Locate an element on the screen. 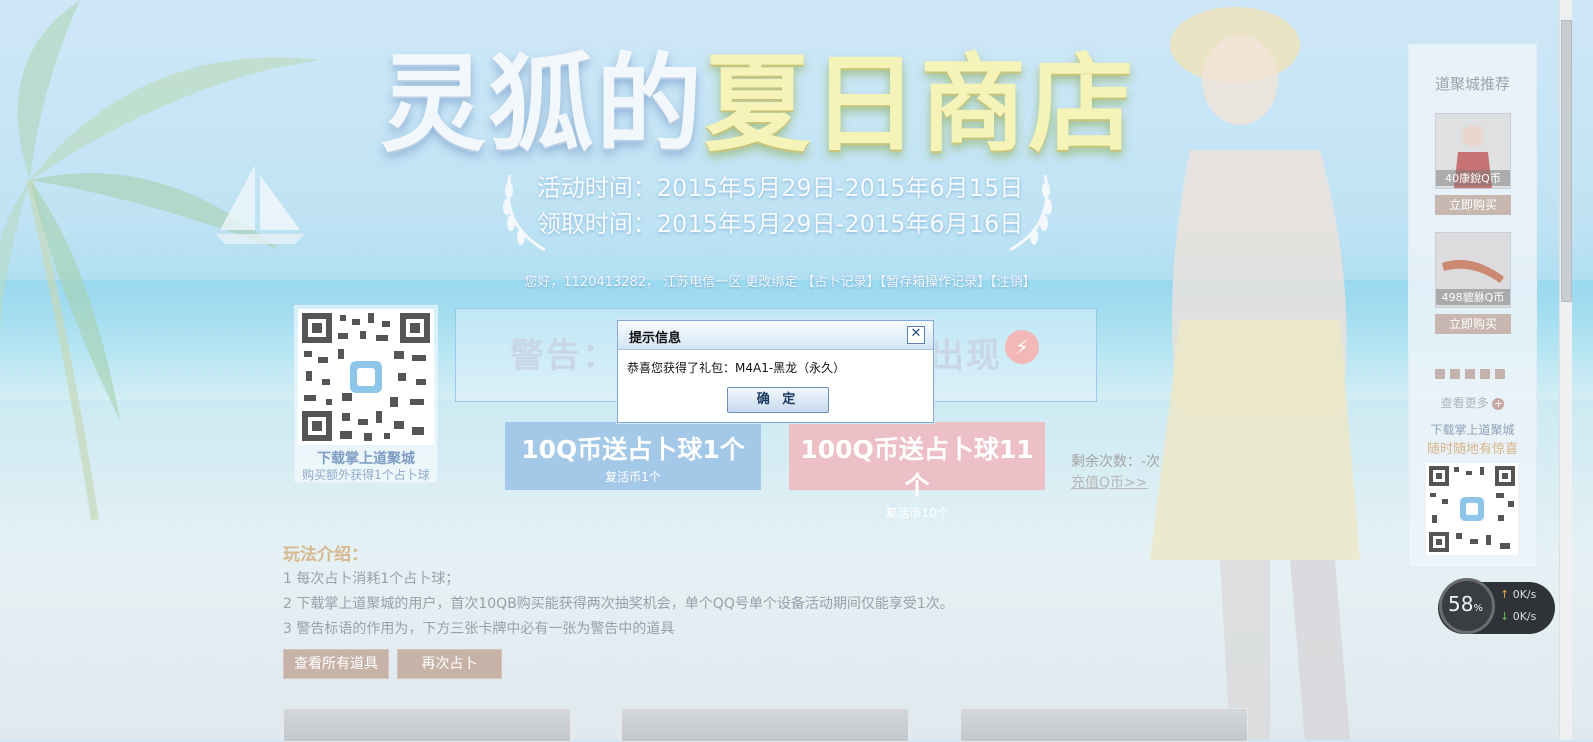  buy-100q-subtitle: 复活币10个 is located at coordinates (917, 513).